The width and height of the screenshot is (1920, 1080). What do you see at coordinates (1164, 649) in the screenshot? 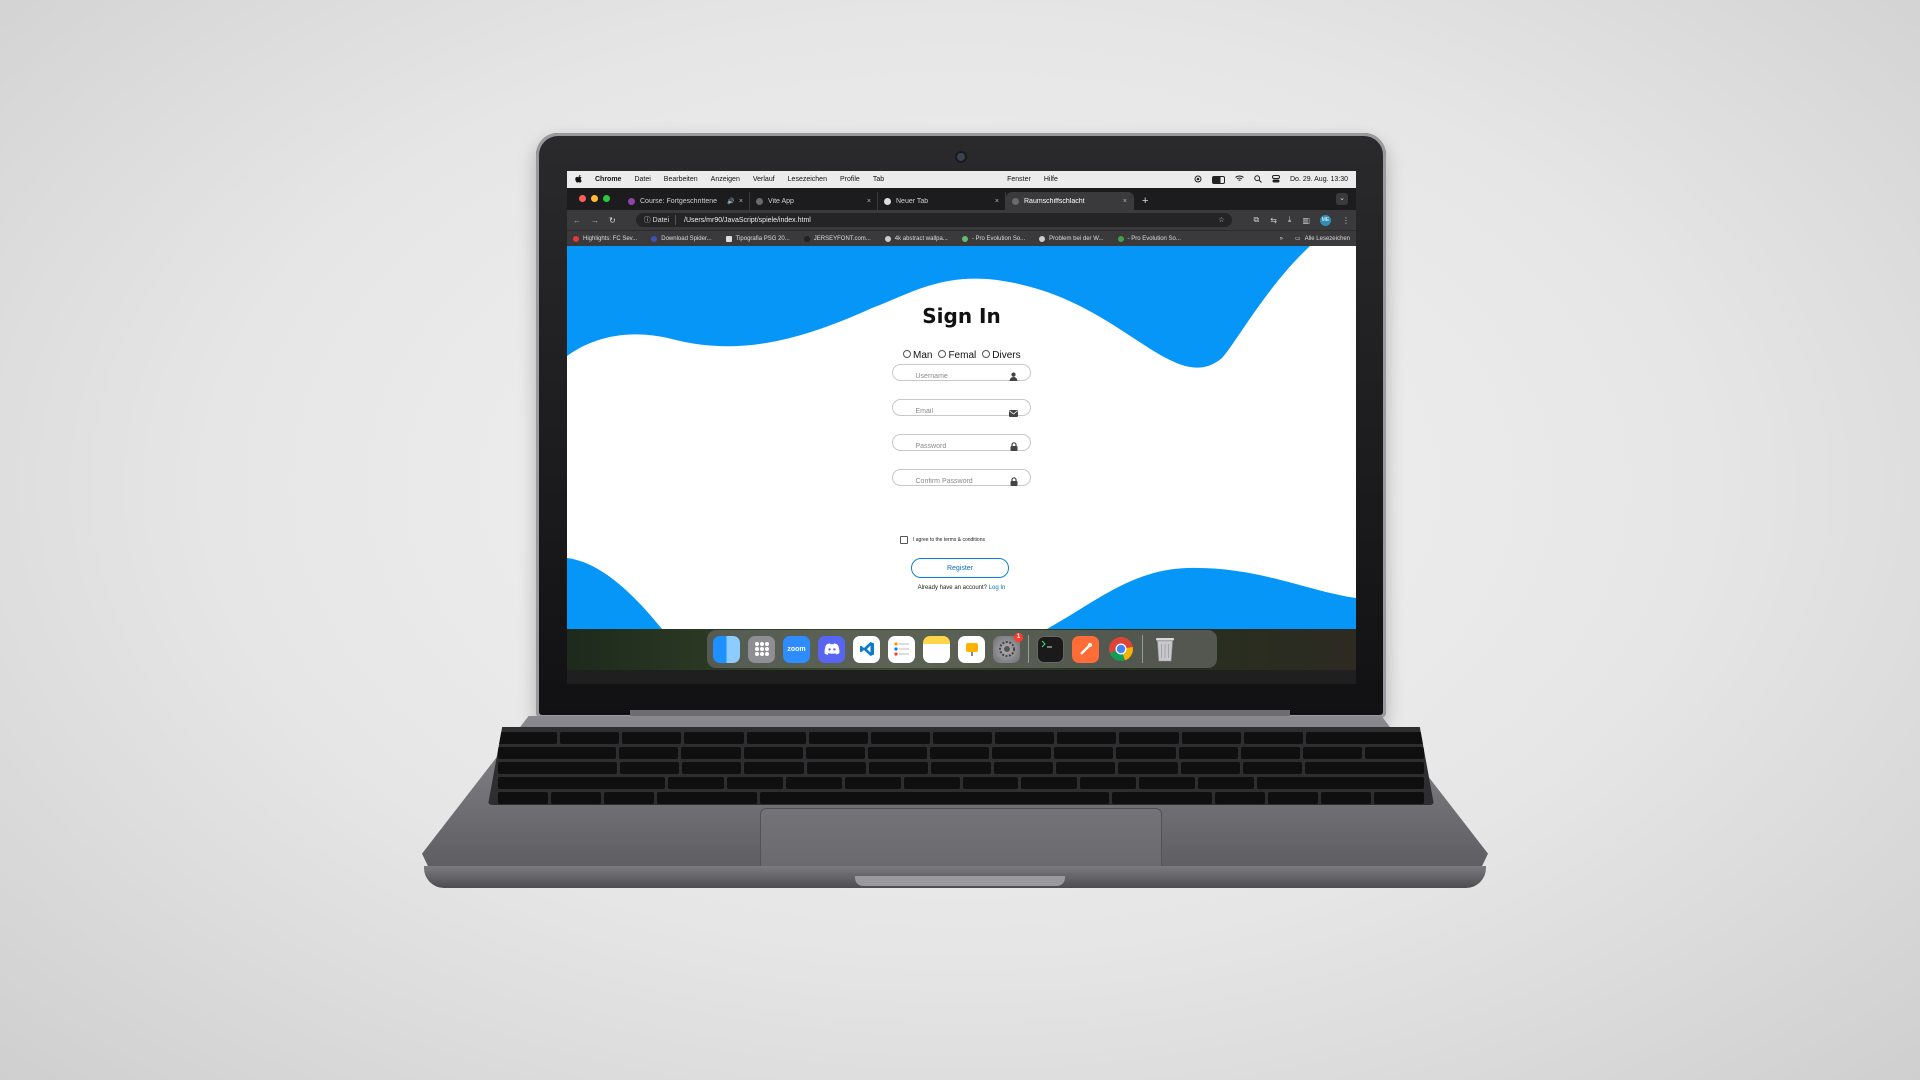
I see `trash-icon` at bounding box center [1164, 649].